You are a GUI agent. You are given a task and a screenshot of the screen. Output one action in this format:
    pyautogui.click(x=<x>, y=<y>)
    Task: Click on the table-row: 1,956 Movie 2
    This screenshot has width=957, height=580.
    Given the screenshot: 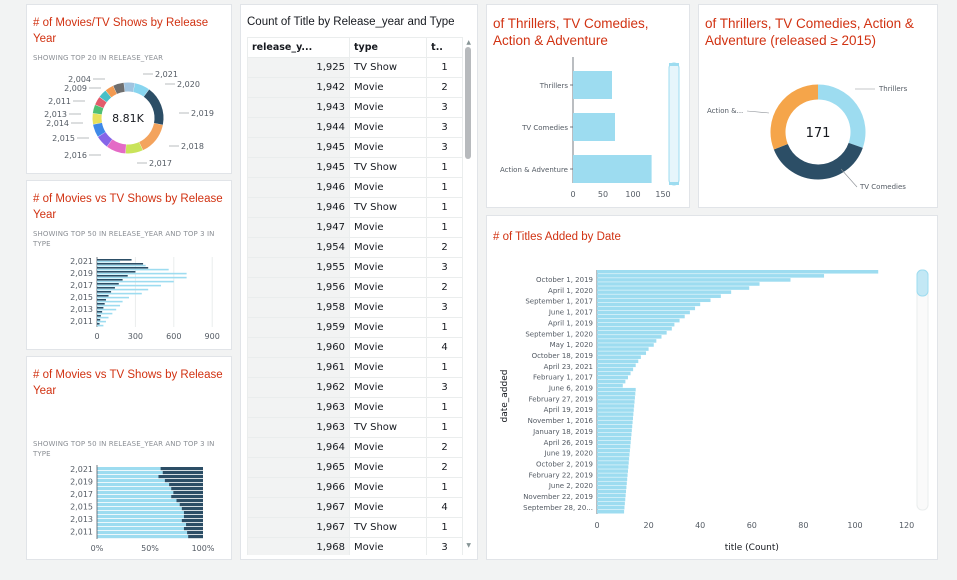 What is the action you would take?
    pyautogui.click(x=355, y=287)
    